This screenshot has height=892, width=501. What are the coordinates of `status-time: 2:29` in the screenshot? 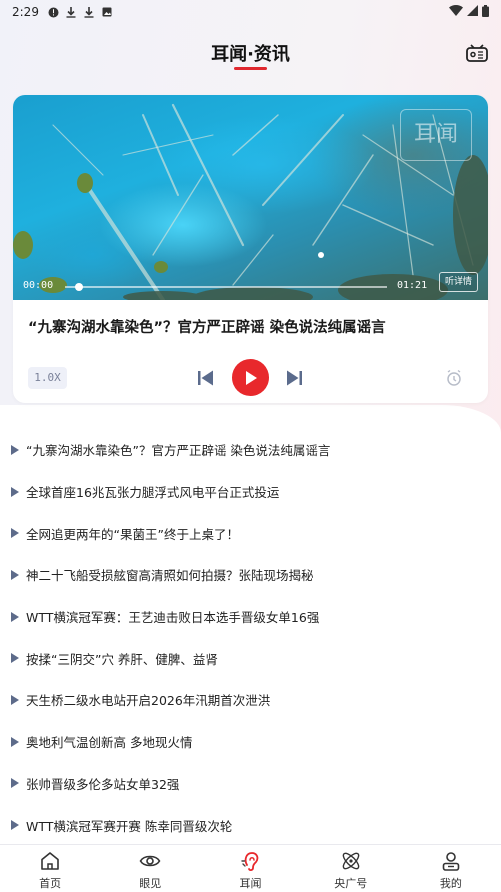 It's located at (25, 12).